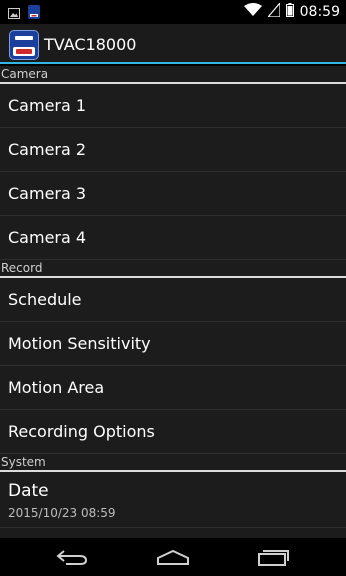  What do you see at coordinates (173, 12) in the screenshot?
I see `status-bar: 08:59` at bounding box center [173, 12].